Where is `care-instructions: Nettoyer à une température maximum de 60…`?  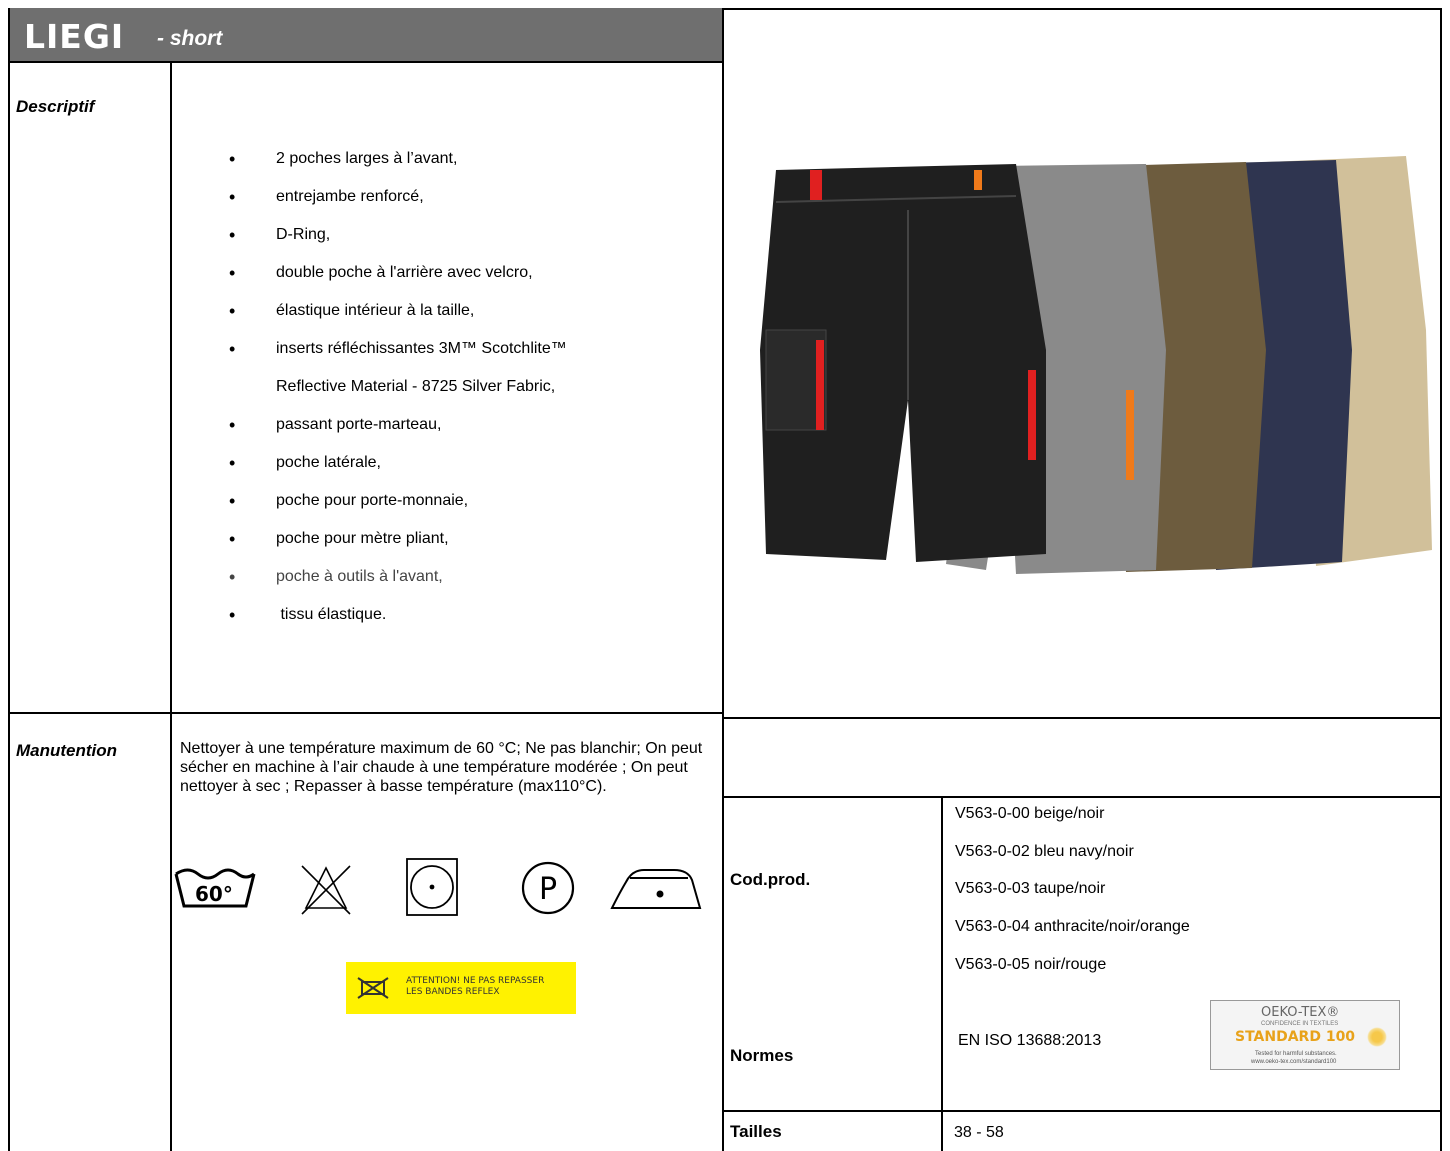
care-instructions: Nettoyer à une température maximum de 60… is located at coordinates (441, 767).